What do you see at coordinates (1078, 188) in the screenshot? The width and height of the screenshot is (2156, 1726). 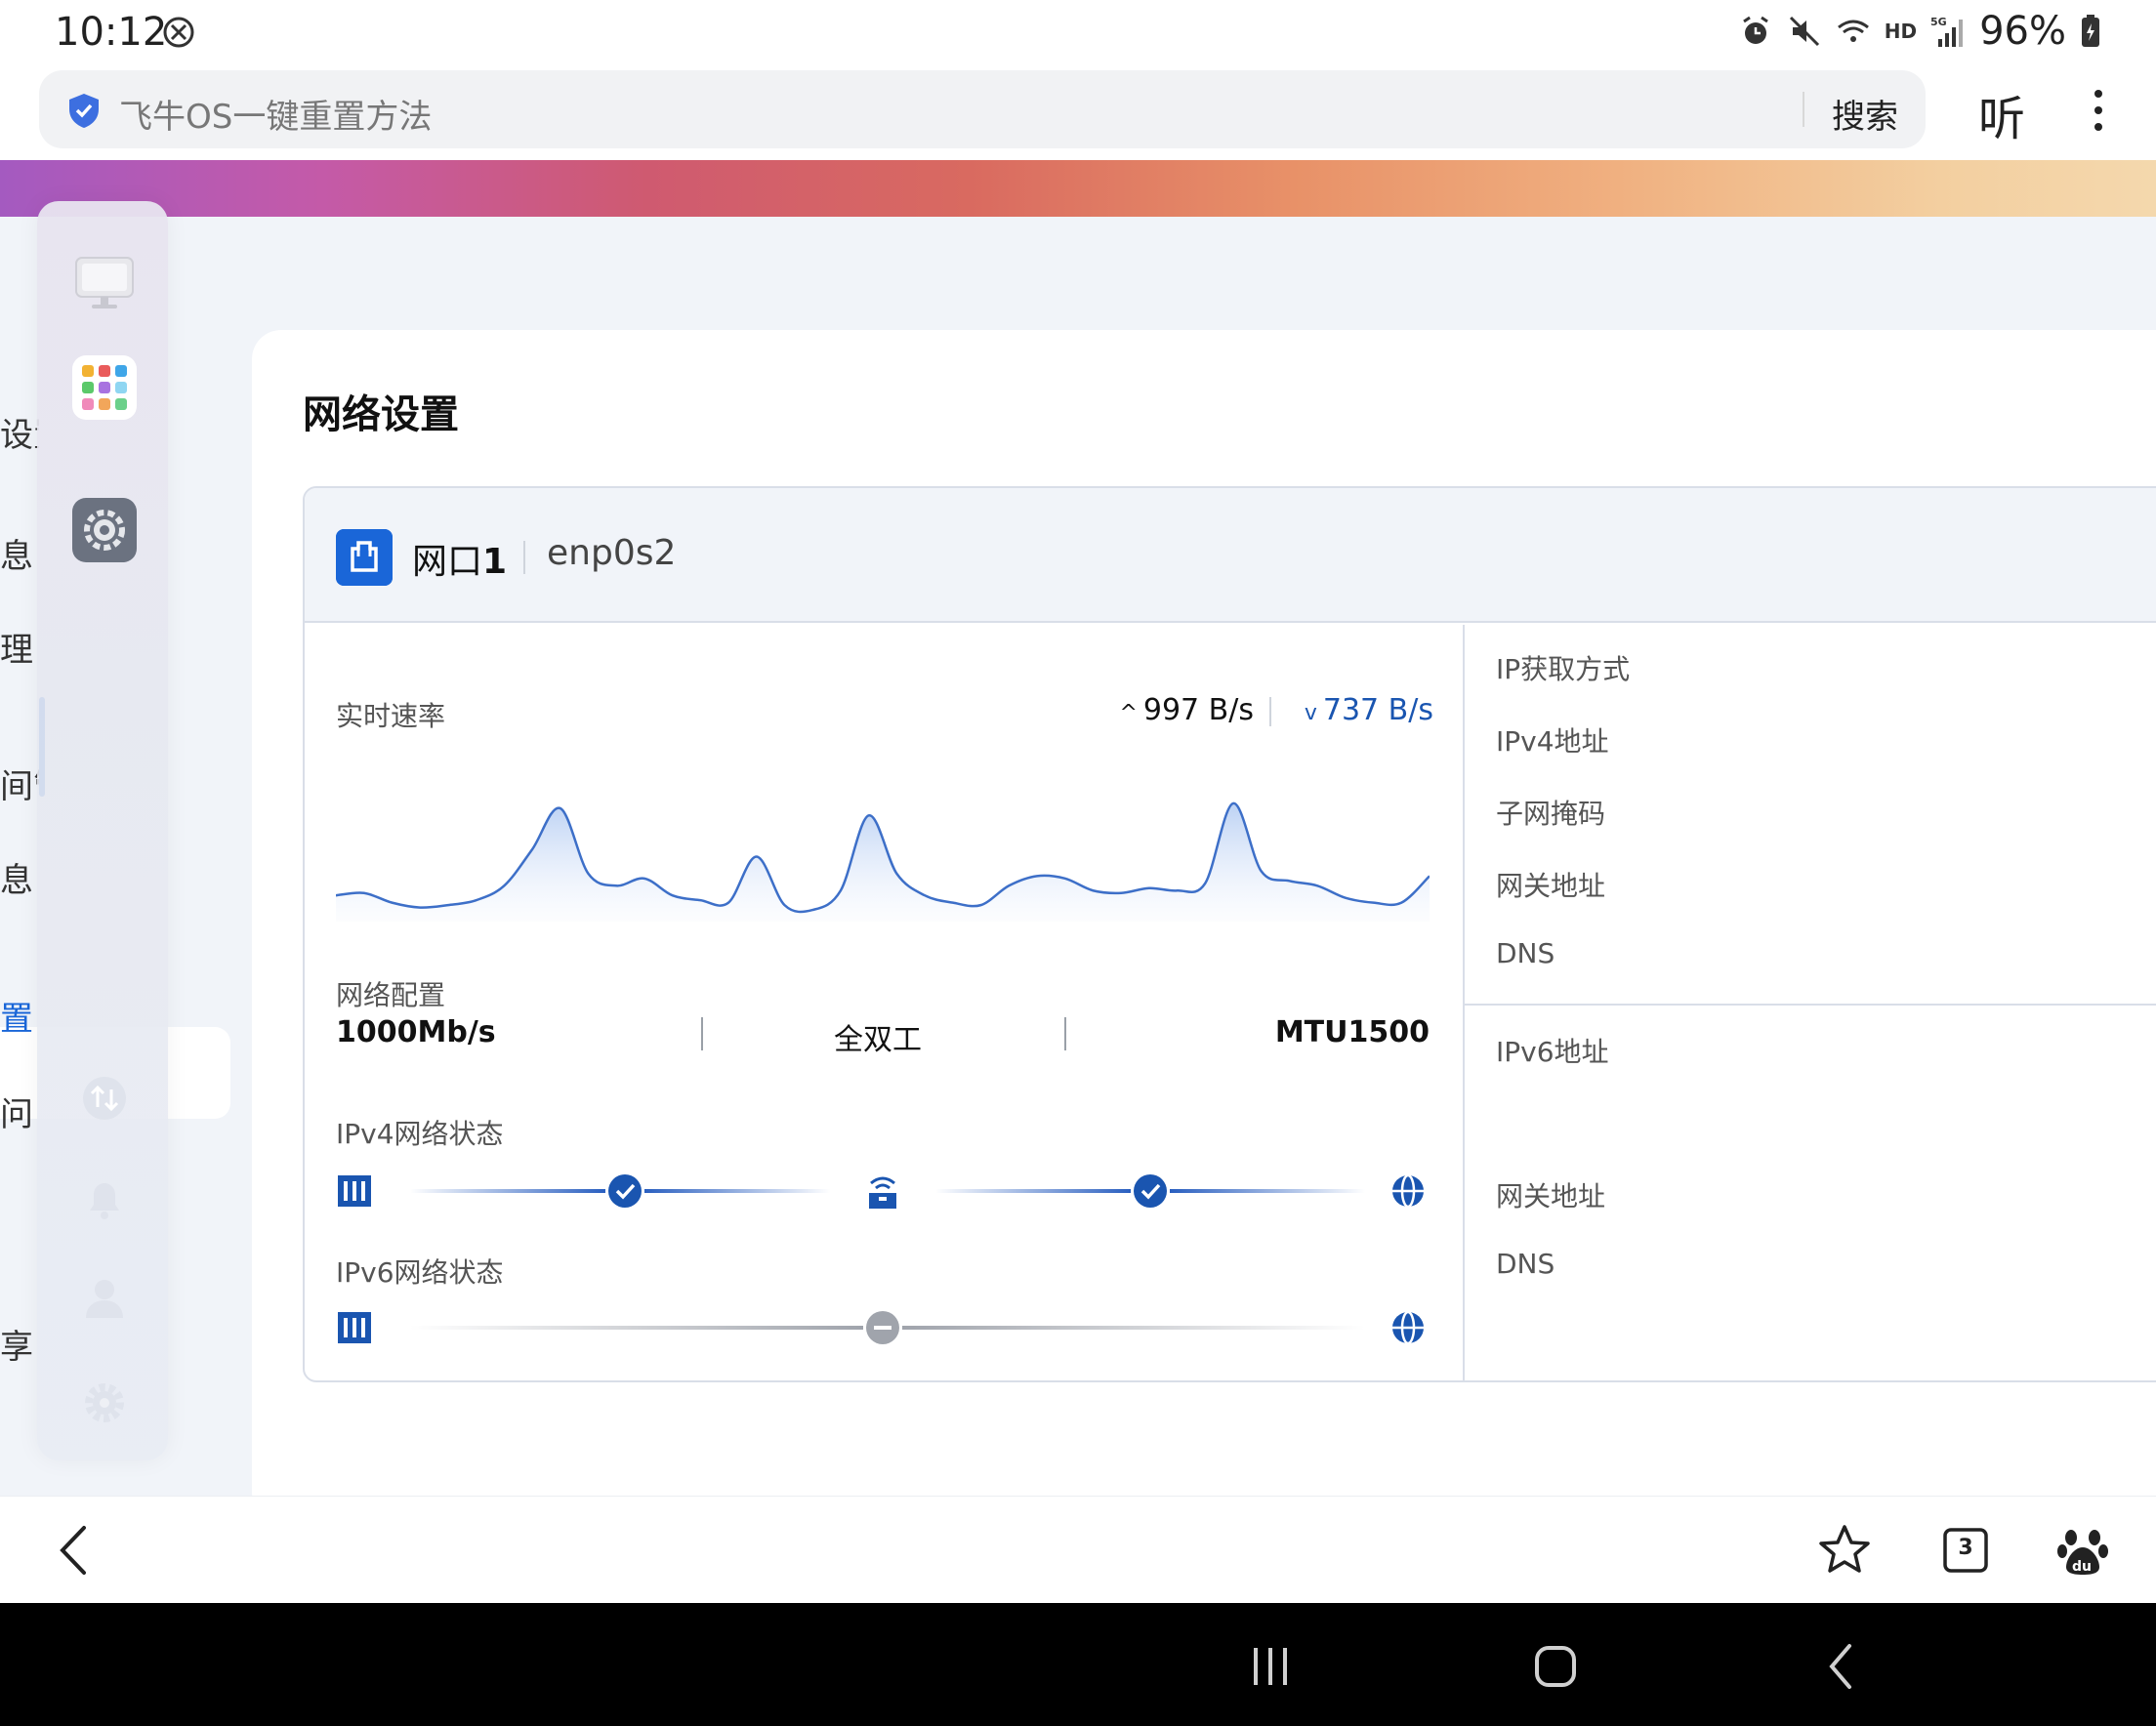 I see `top-gradient-bar` at bounding box center [1078, 188].